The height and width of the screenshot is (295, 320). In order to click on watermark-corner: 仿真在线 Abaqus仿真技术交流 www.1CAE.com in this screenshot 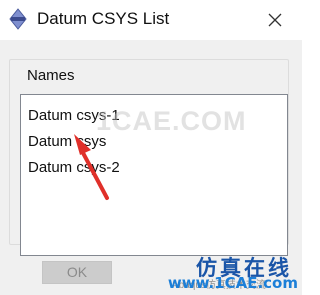, I will do `click(235, 272)`.